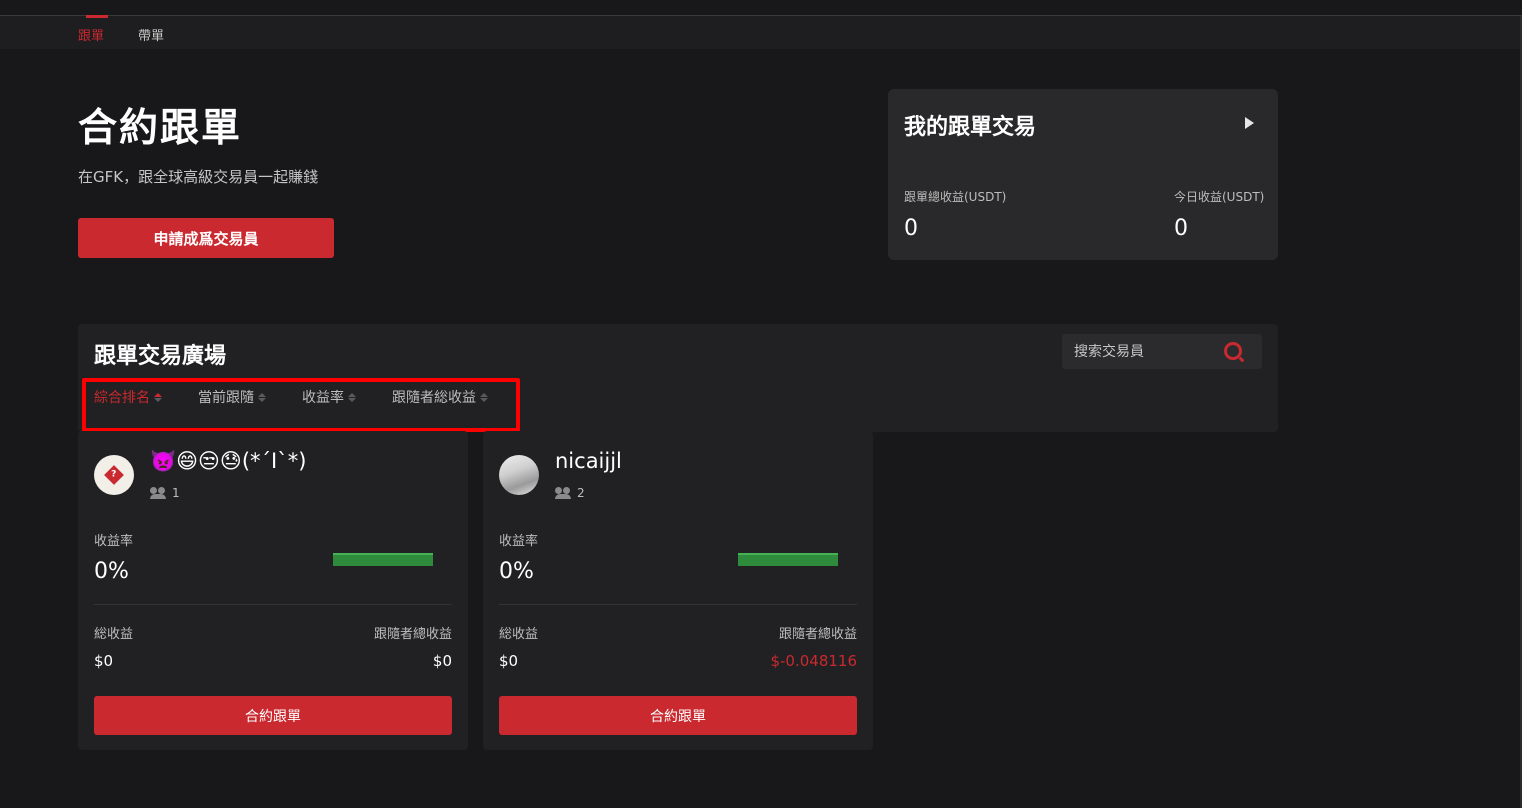 Image resolution: width=1522 pixels, height=808 pixels. I want to click on avatar: ?, so click(114, 475).